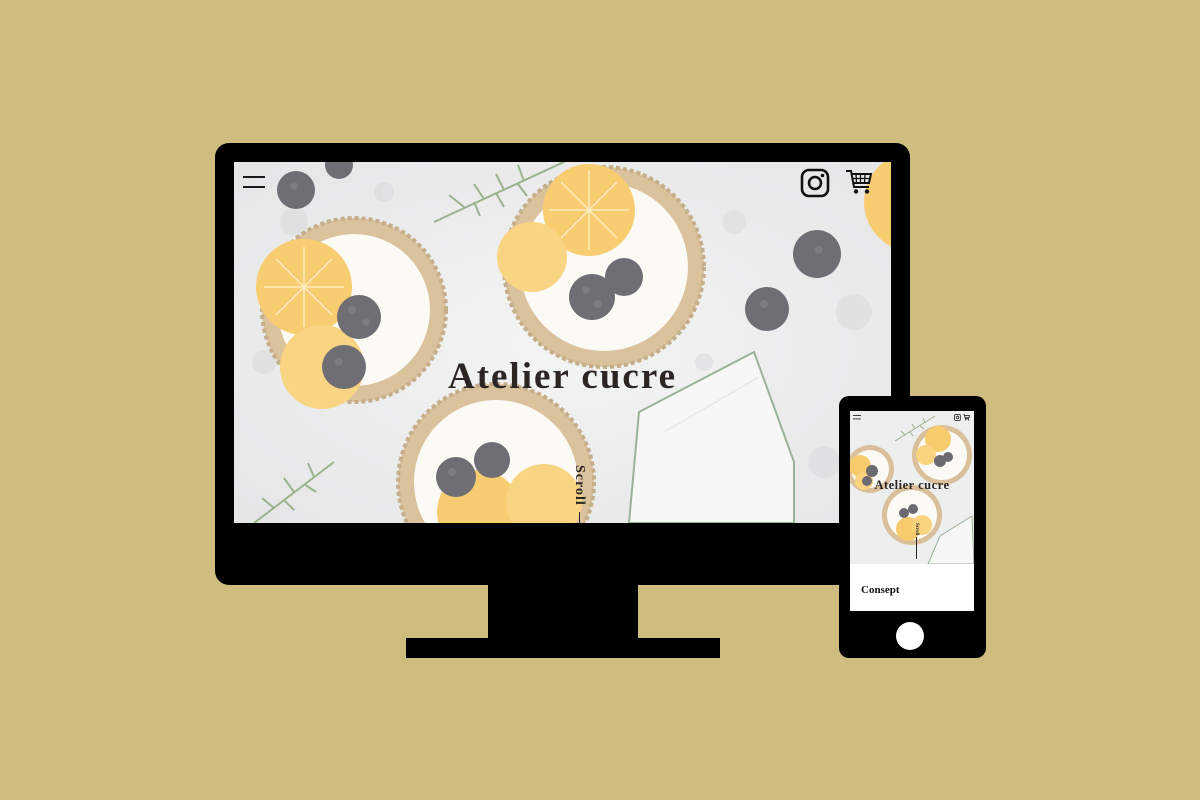  I want to click on site-title: Atelier cucre, so click(562, 376).